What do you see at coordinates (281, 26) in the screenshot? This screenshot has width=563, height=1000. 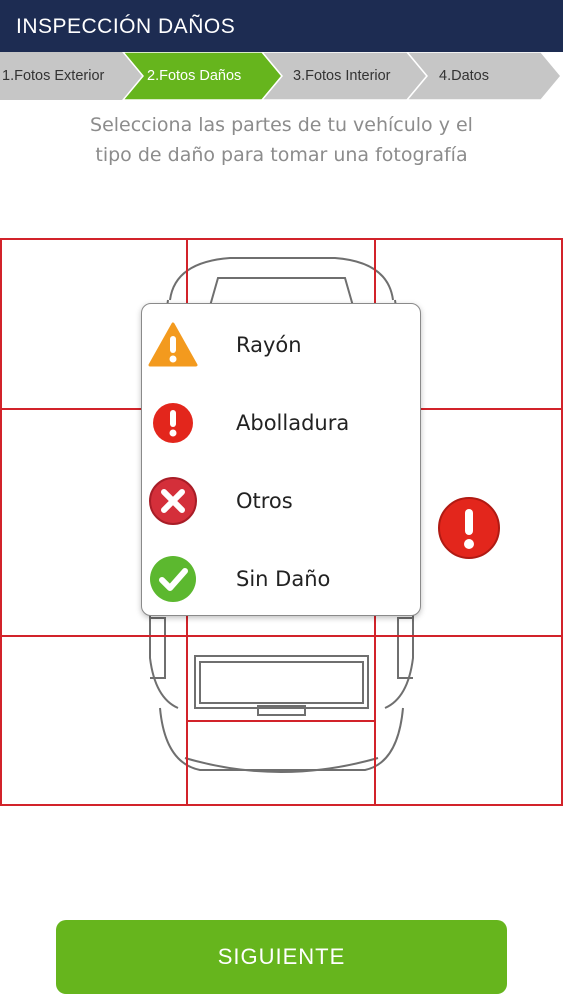 I see `app-header: INSPECCIÓN DAÑOS` at bounding box center [281, 26].